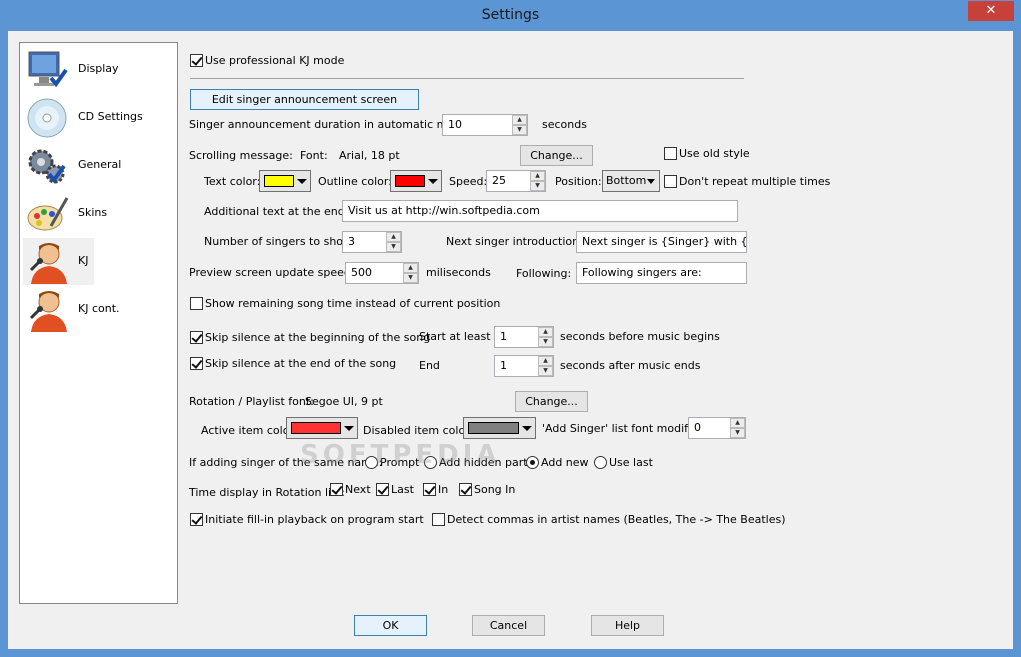  I want to click on sidebar-item-skins: Skins, so click(98, 213).